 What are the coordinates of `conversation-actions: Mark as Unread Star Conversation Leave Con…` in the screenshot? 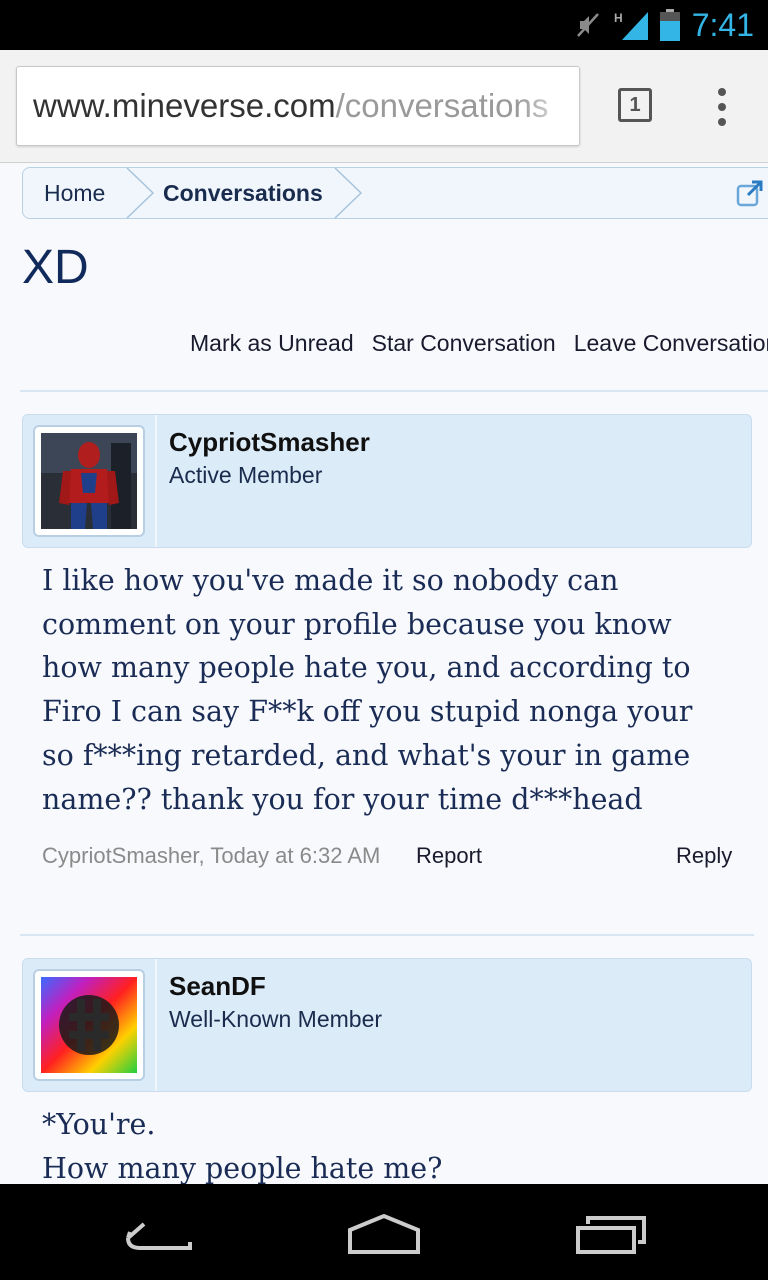 It's located at (479, 343).